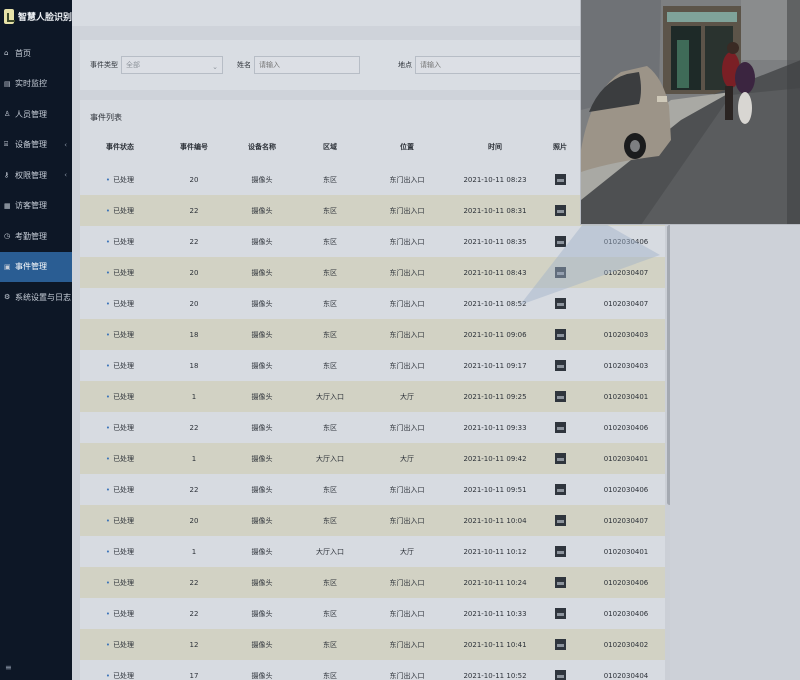 This screenshot has width=800, height=680. I want to click on sidebar-item-label: 权限管理, so click(31, 175).